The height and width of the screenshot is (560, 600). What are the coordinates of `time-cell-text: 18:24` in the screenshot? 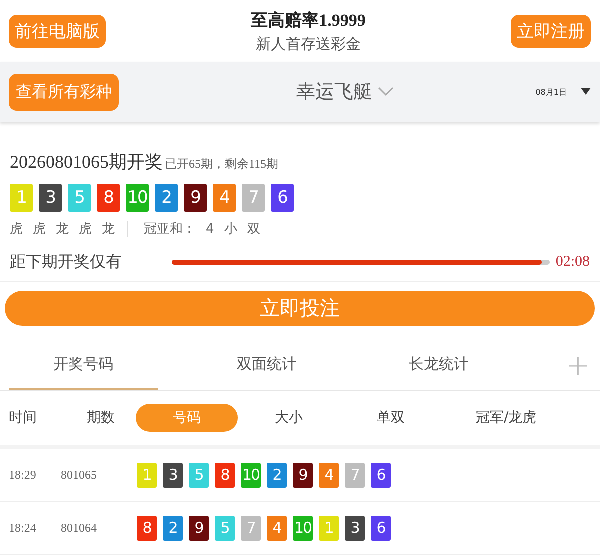 It's located at (23, 528).